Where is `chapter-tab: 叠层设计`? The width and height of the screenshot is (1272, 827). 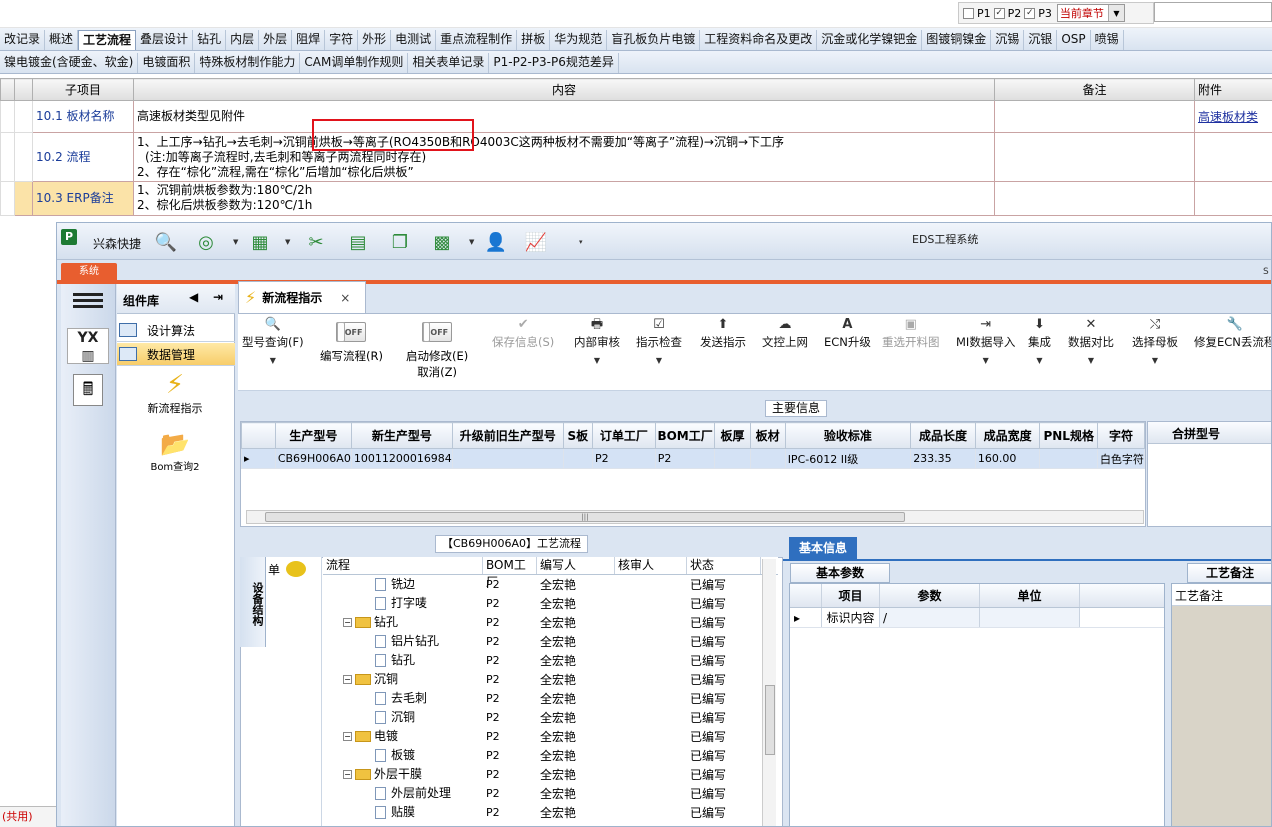 chapter-tab: 叠层设计 is located at coordinates (165, 40).